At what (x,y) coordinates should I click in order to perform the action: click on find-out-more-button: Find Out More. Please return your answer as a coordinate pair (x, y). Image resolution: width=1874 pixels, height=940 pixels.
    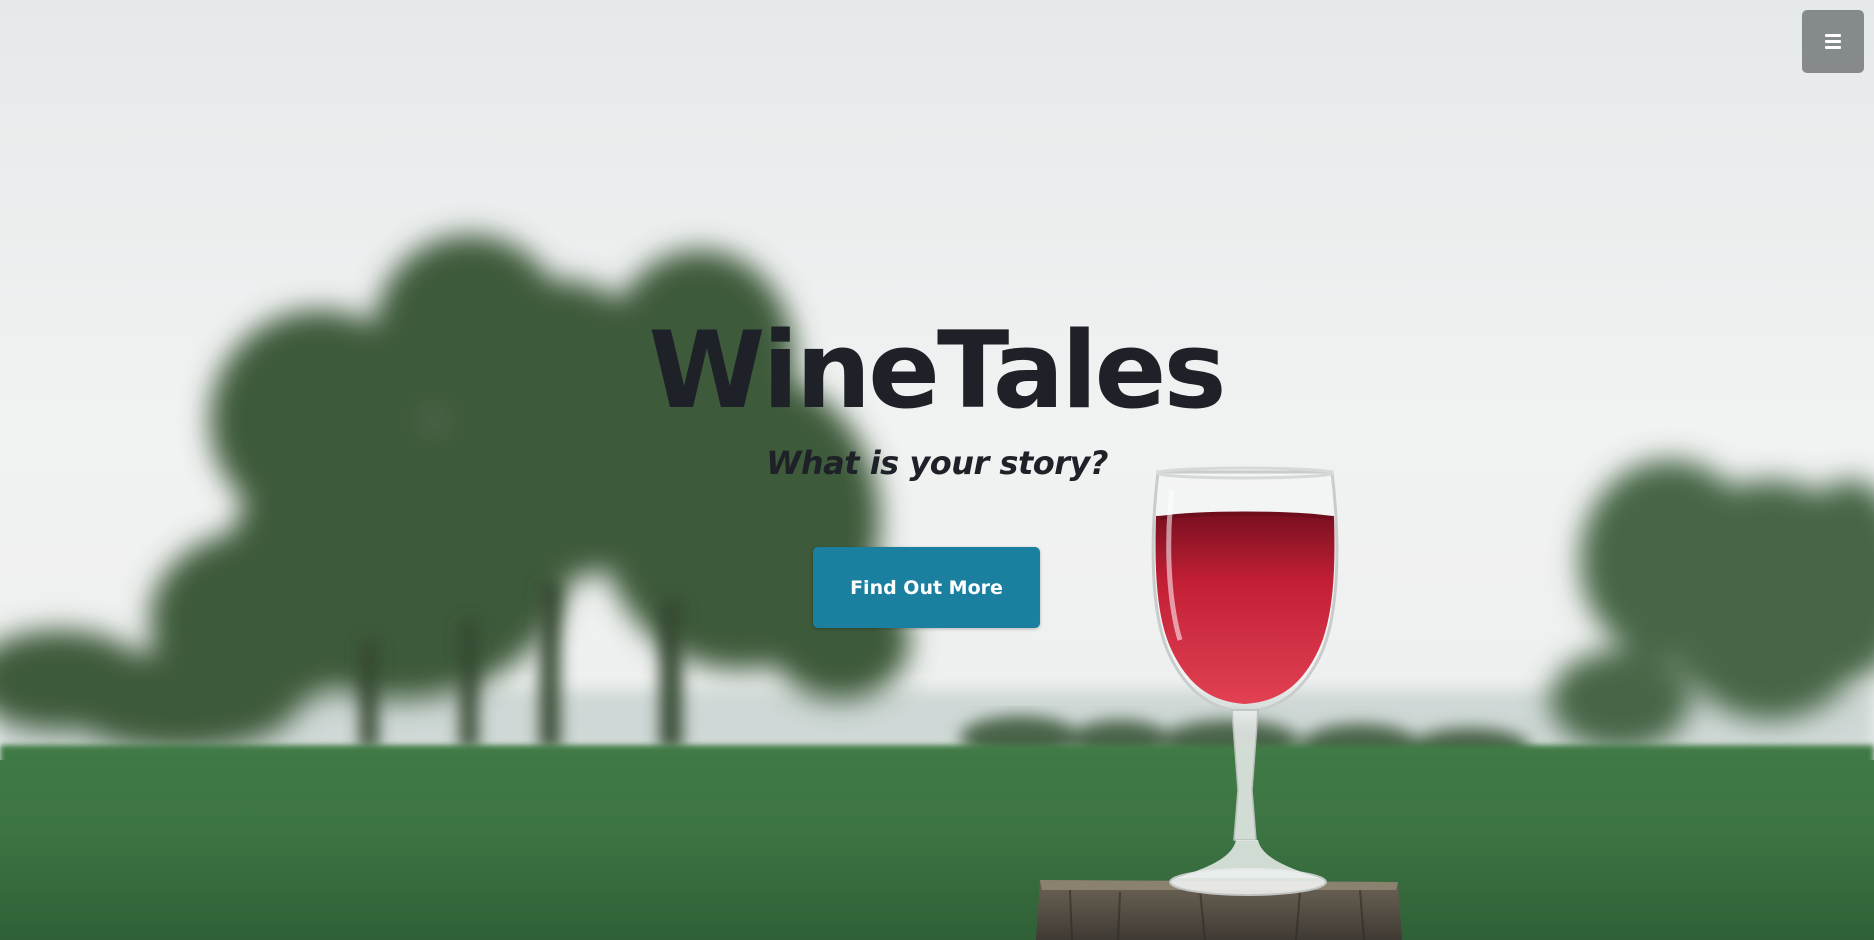
    Looking at the image, I should click on (926, 587).